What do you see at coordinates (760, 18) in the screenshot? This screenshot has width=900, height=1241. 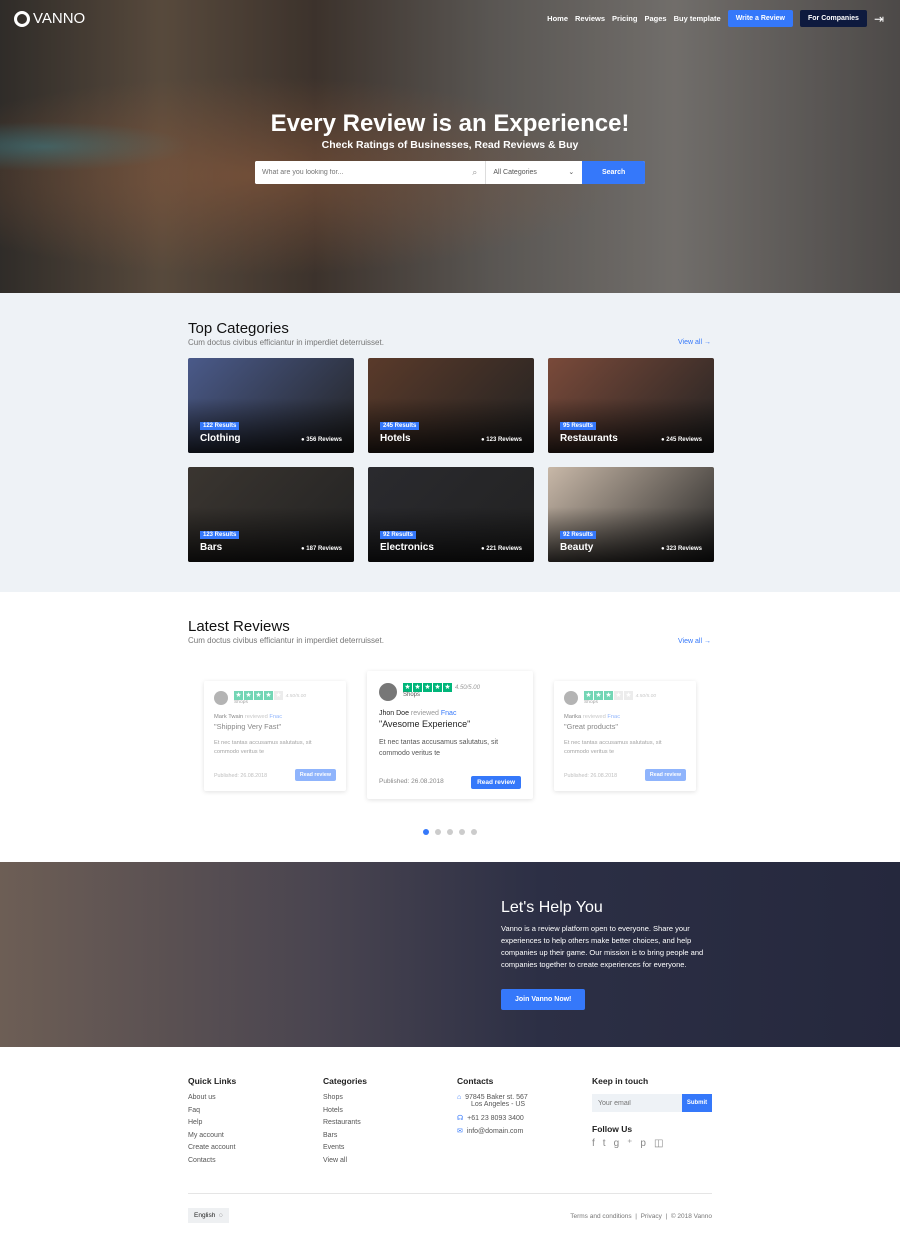 I see `write-review-button: Write a Review` at bounding box center [760, 18].